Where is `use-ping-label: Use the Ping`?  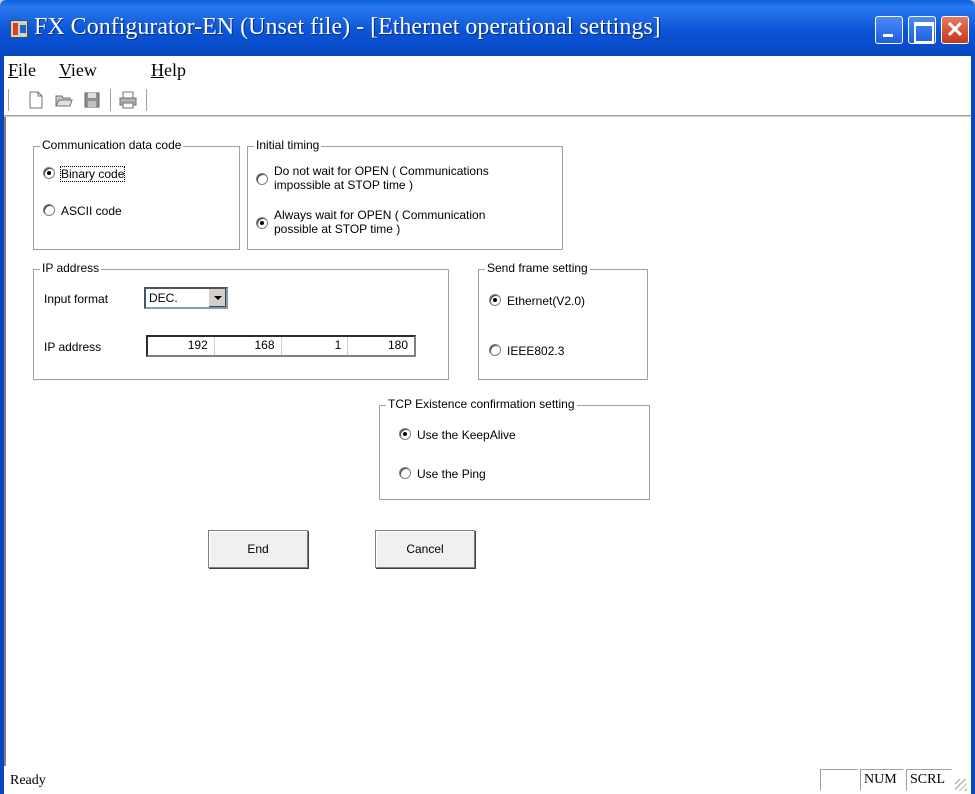
use-ping-label: Use the Ping is located at coordinates (451, 474).